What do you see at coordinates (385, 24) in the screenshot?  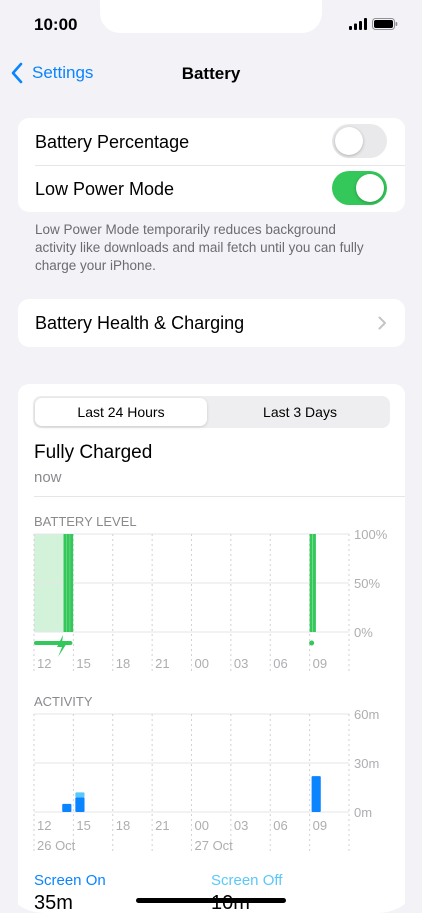 I see `battery-icon` at bounding box center [385, 24].